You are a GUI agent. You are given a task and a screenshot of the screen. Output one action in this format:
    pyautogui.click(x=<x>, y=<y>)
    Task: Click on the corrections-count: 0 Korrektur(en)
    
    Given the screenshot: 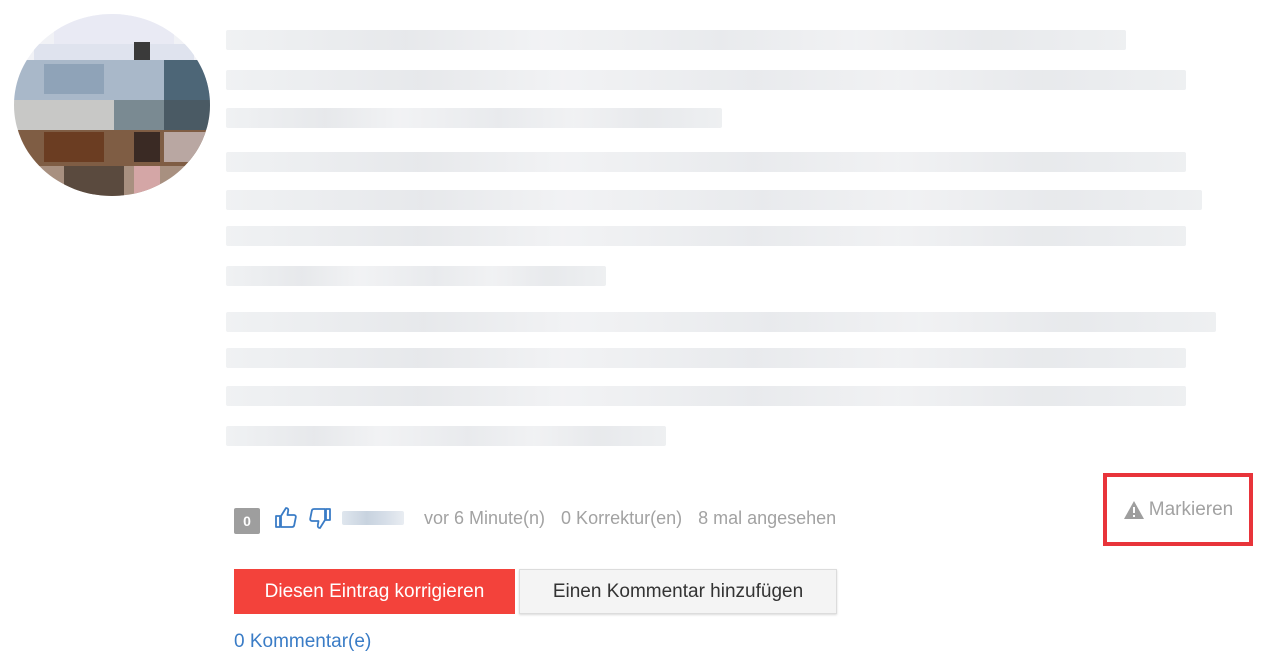 What is the action you would take?
    pyautogui.click(x=622, y=517)
    